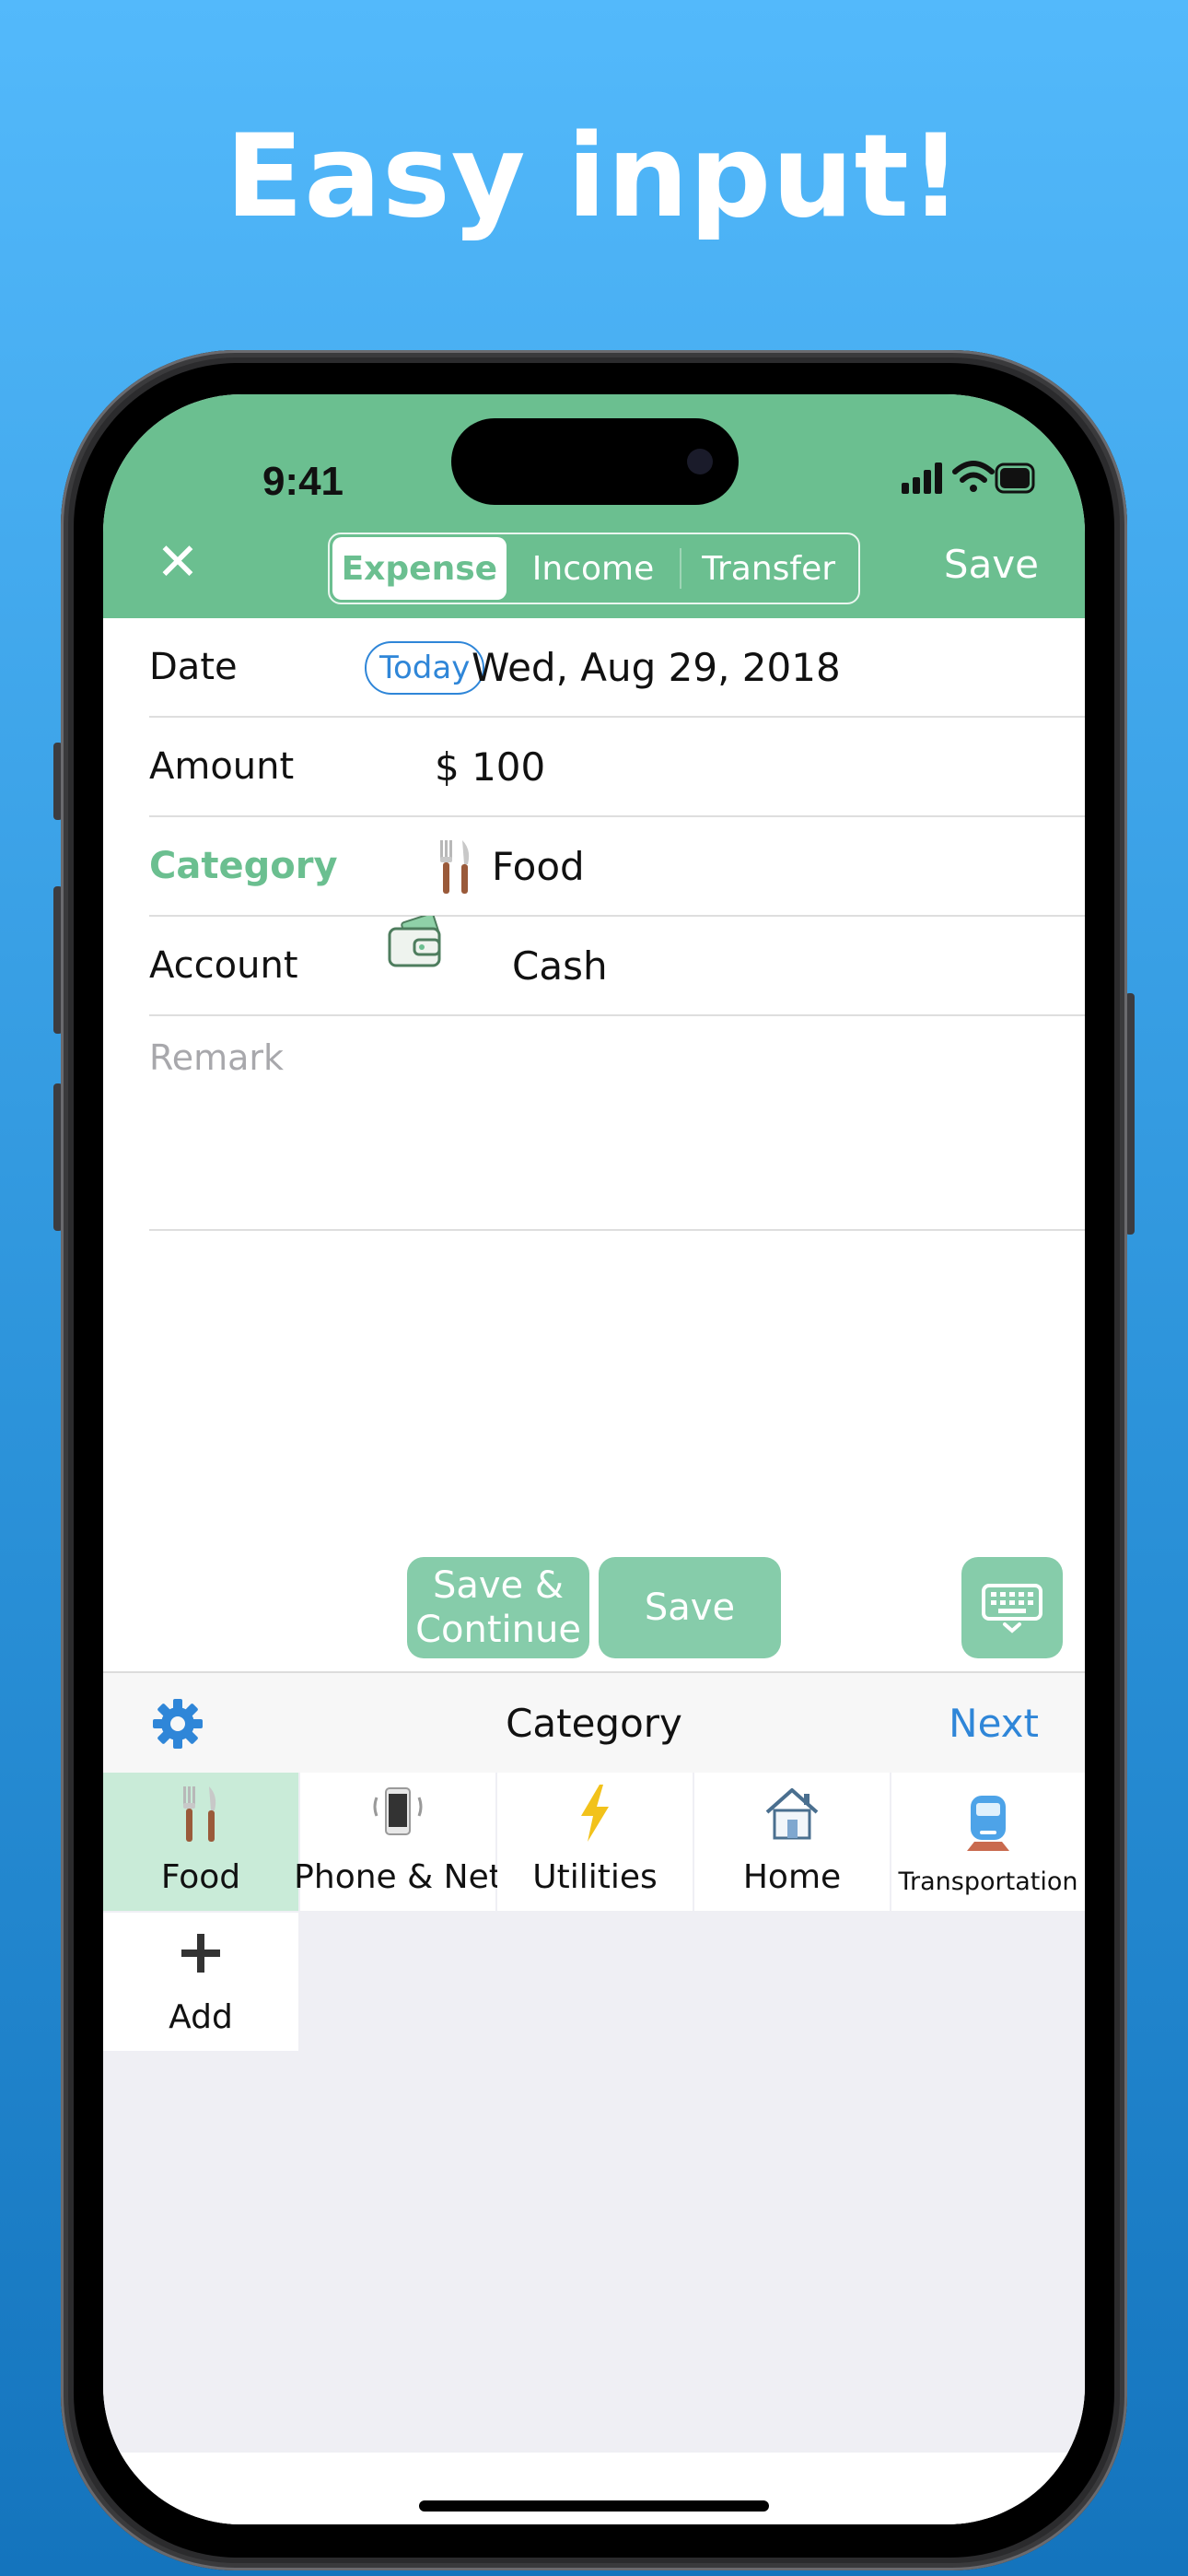 The height and width of the screenshot is (2576, 1188). I want to click on account-value: Cash, so click(560, 966).